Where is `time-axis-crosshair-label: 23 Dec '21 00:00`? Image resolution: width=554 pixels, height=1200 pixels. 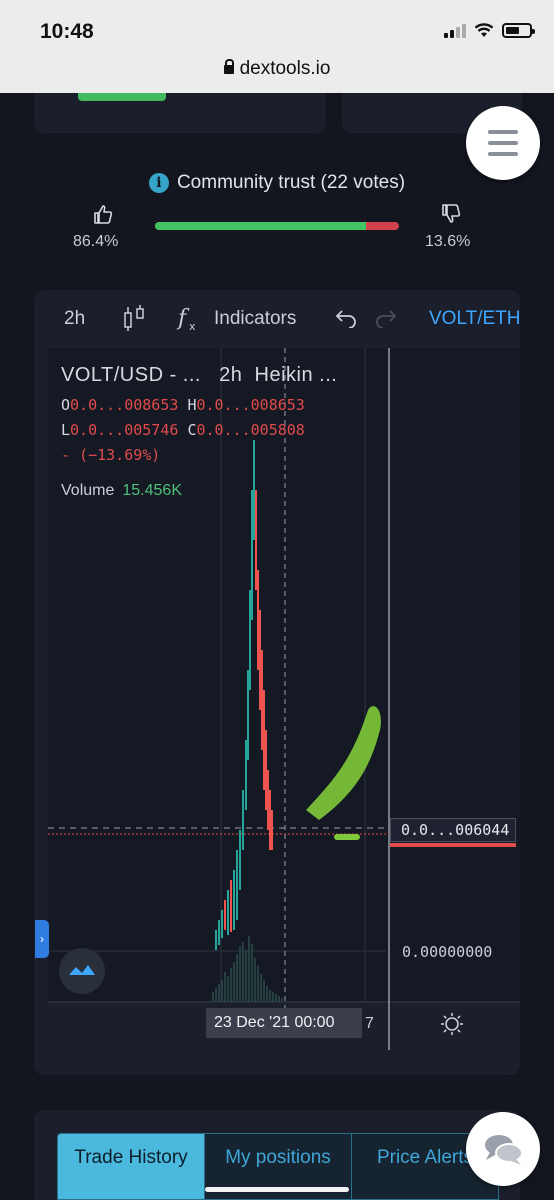
time-axis-crosshair-label: 23 Dec '21 00:00 is located at coordinates (284, 1023).